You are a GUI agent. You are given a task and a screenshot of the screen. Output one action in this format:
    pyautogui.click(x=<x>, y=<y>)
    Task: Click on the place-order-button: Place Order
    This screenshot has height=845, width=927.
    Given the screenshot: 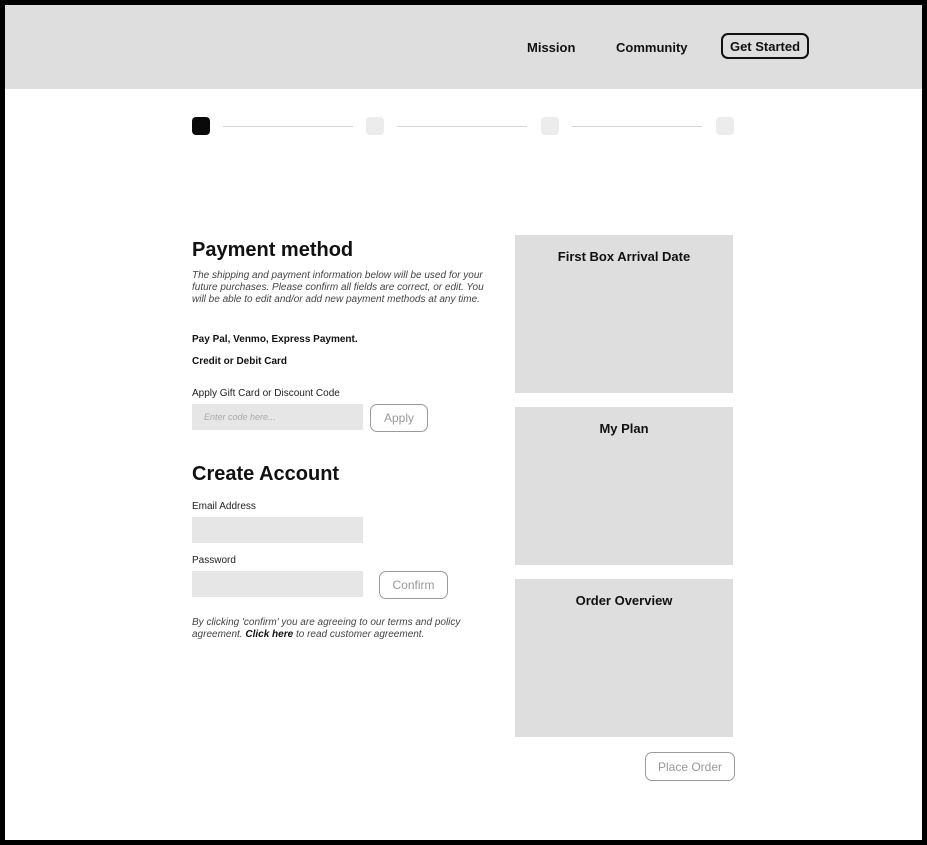 What is the action you would take?
    pyautogui.click(x=690, y=766)
    